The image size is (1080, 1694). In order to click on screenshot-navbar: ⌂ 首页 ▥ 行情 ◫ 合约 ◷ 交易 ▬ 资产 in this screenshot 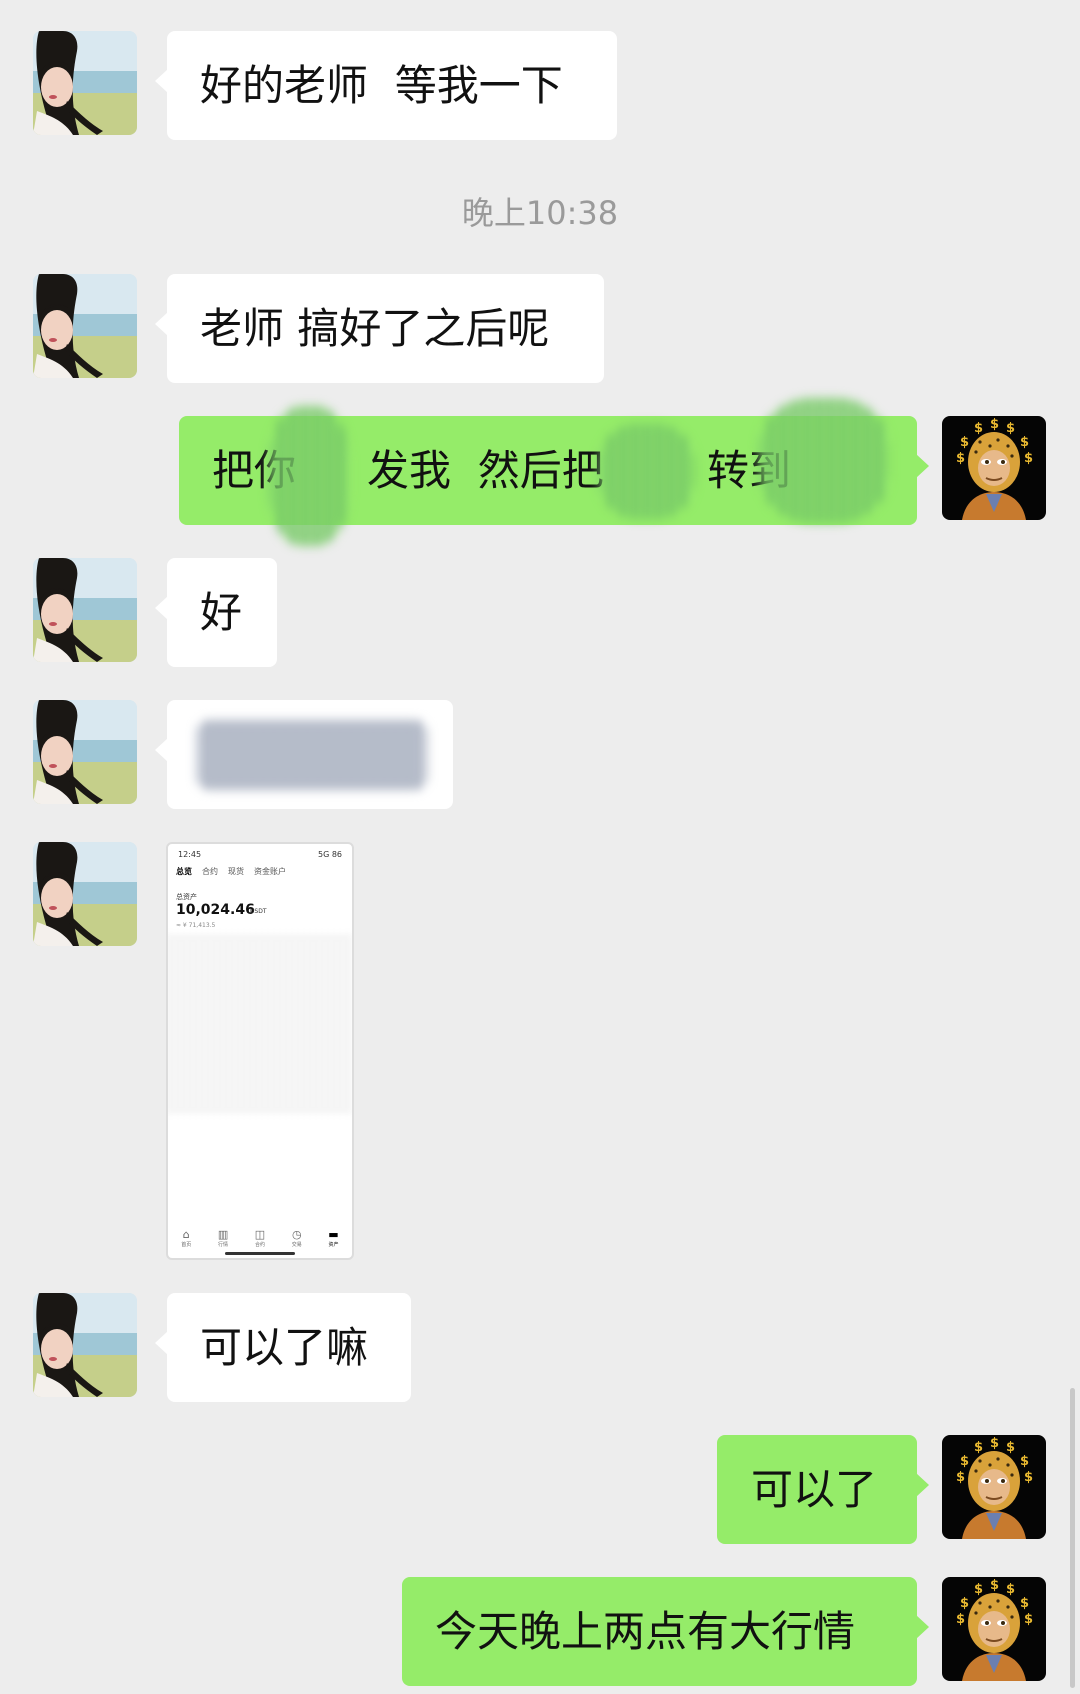, I will do `click(260, 1238)`.